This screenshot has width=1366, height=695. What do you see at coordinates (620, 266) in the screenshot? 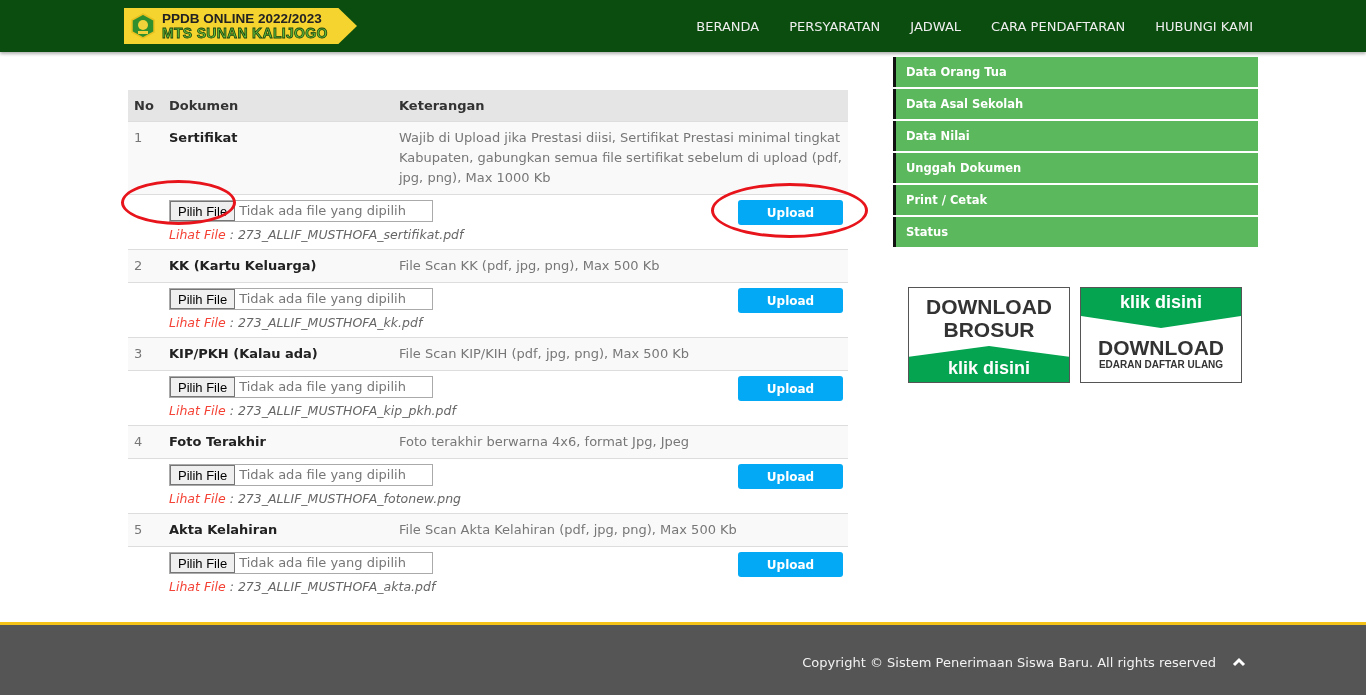
I see `document-description: File Scan KK (pdf, jpg, png), Max 500 Kb` at bounding box center [620, 266].